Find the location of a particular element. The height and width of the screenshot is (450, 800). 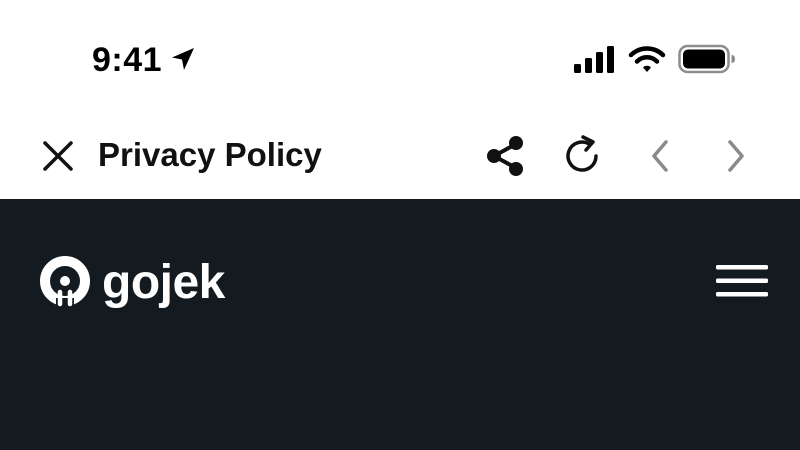

gojek-logo-icon is located at coordinates (65, 283).